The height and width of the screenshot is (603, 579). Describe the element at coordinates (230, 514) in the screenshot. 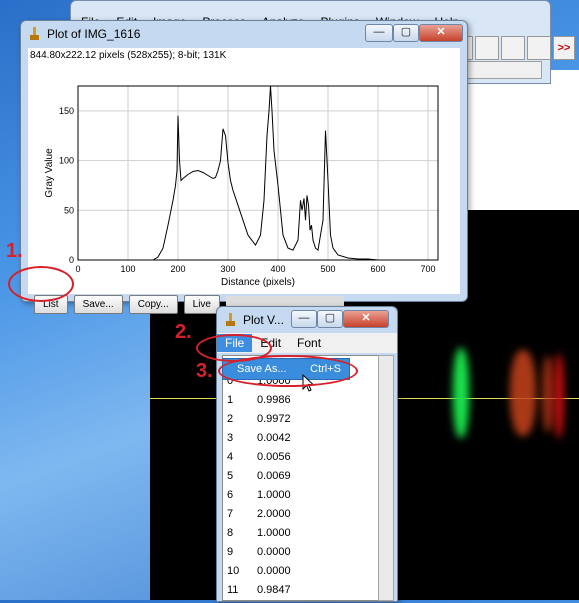

I see `row-index: 7` at that location.